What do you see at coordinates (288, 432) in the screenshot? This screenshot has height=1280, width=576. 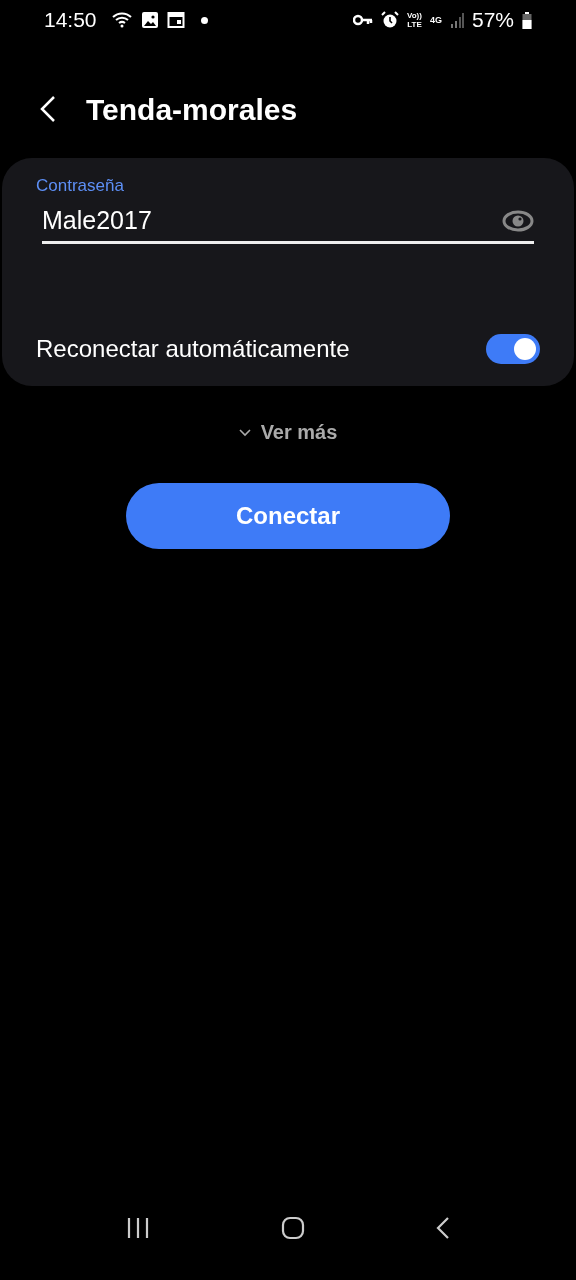 I see `see-more-button: Ver más` at bounding box center [288, 432].